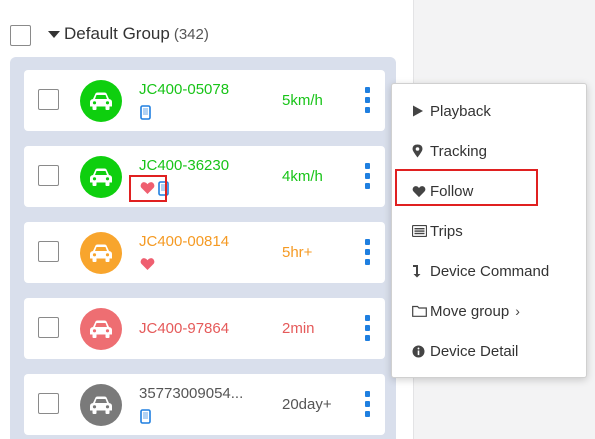 The height and width of the screenshot is (439, 595). I want to click on folder-icon, so click(419, 311).